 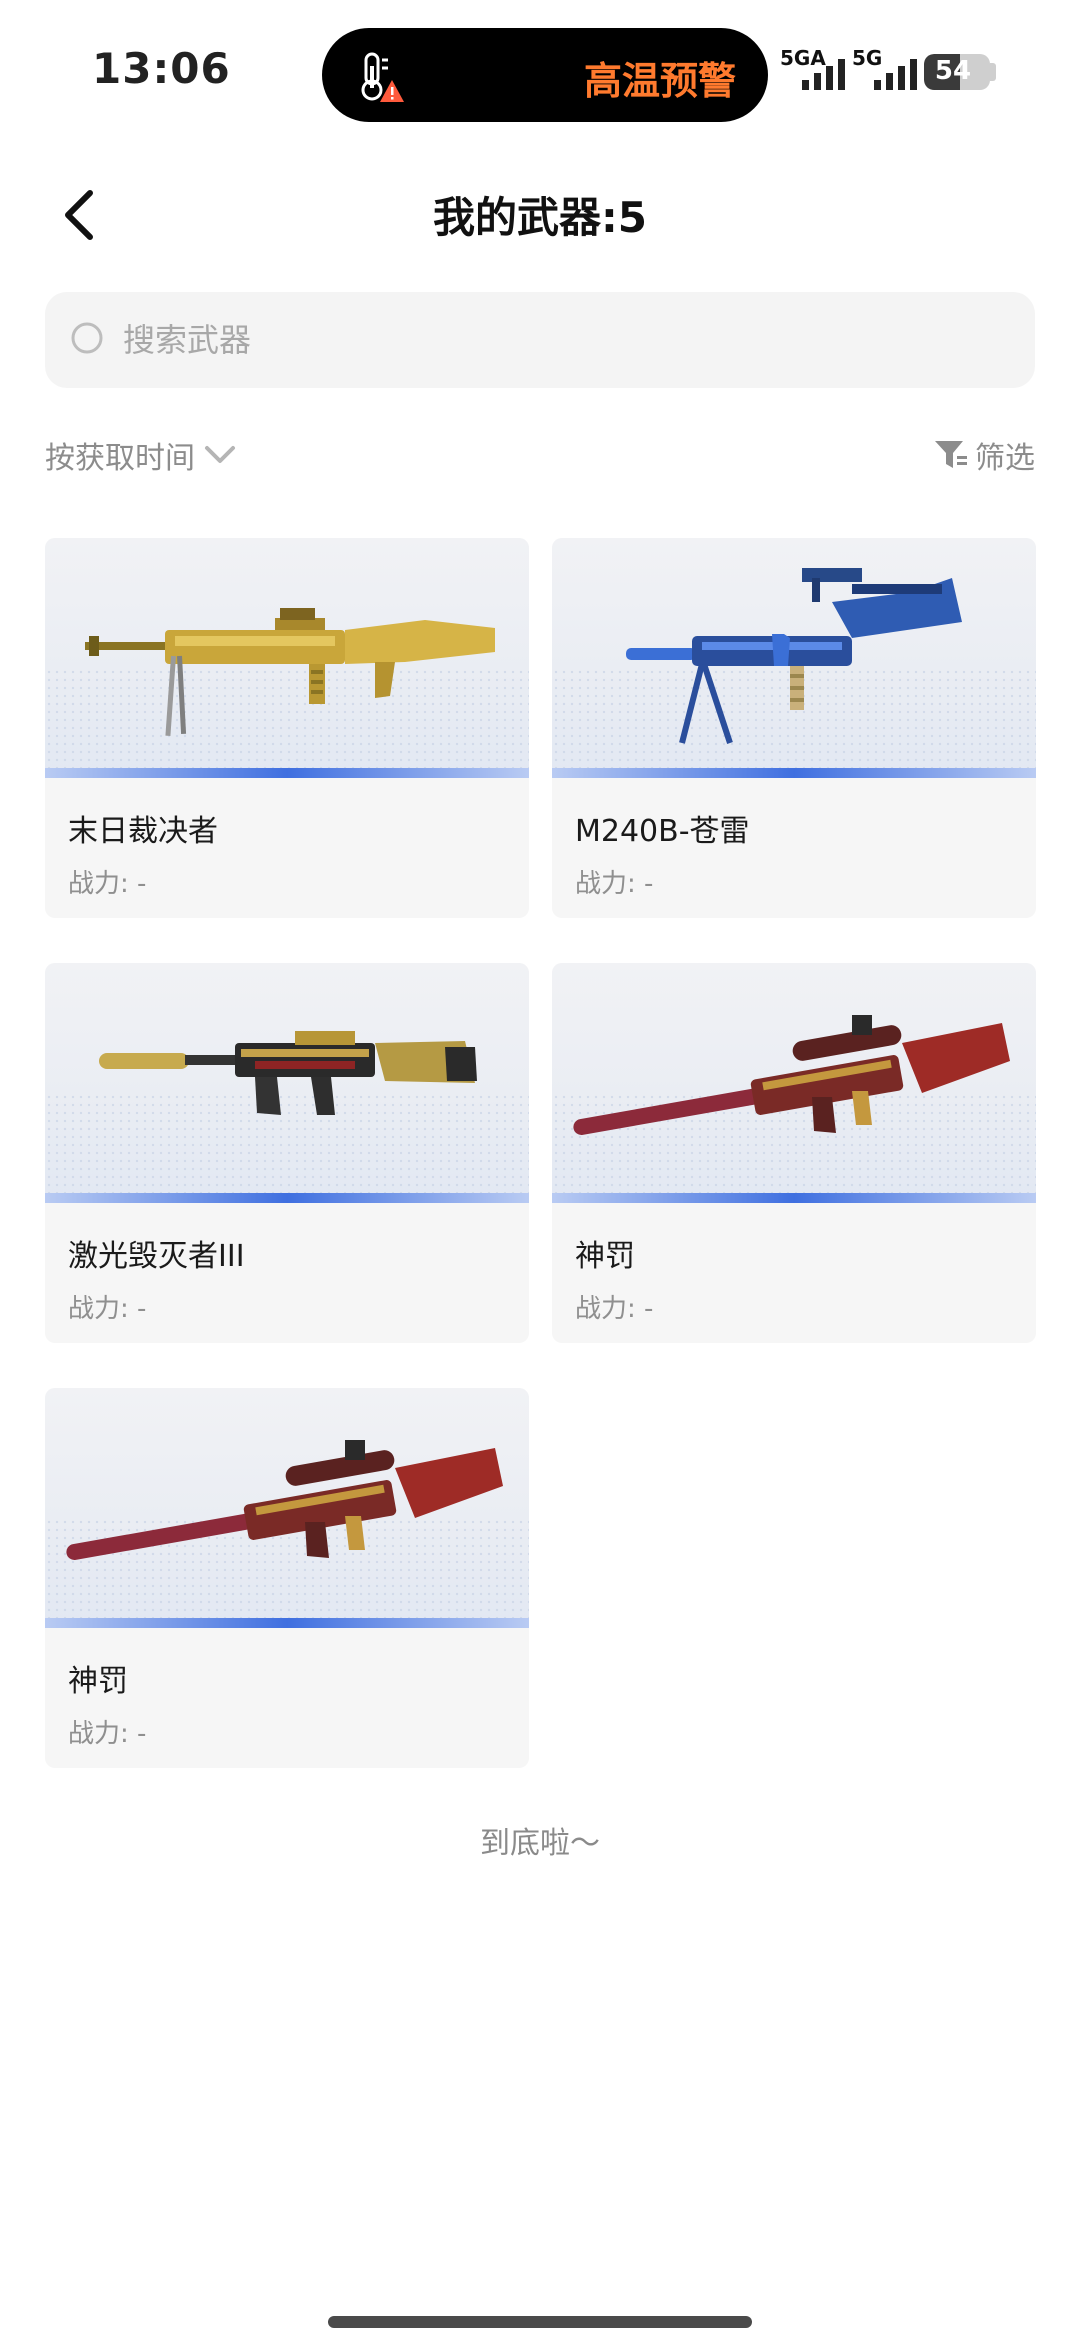 I want to click on weapon-name: 末日裁决者, so click(x=143, y=831).